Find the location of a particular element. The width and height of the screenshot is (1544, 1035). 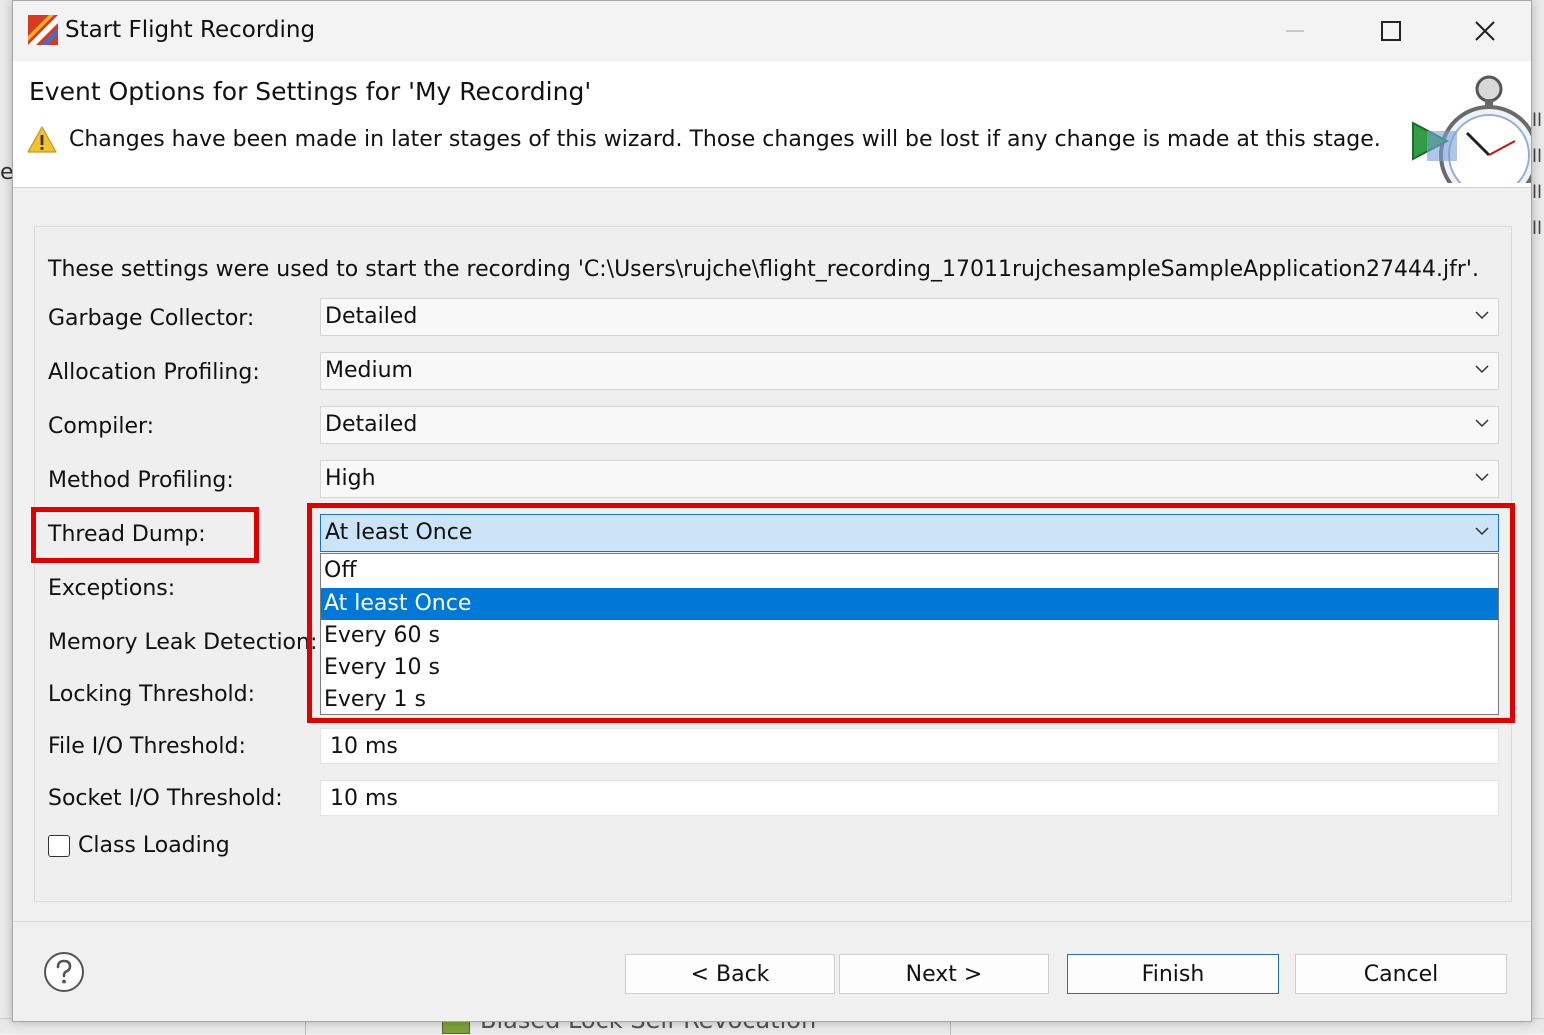

memory-leak-detection-label: Memory Leak Detection: is located at coordinates (183, 642).